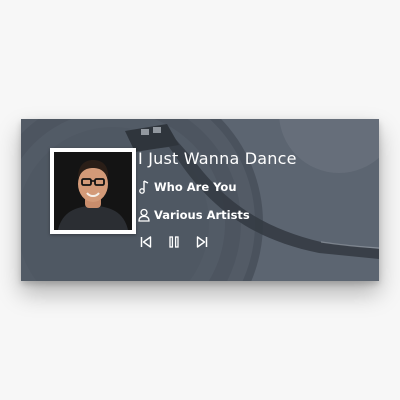 This screenshot has width=400, height=400. Describe the element at coordinates (202, 215) in the screenshot. I see `artist-name: Various Artists` at that location.